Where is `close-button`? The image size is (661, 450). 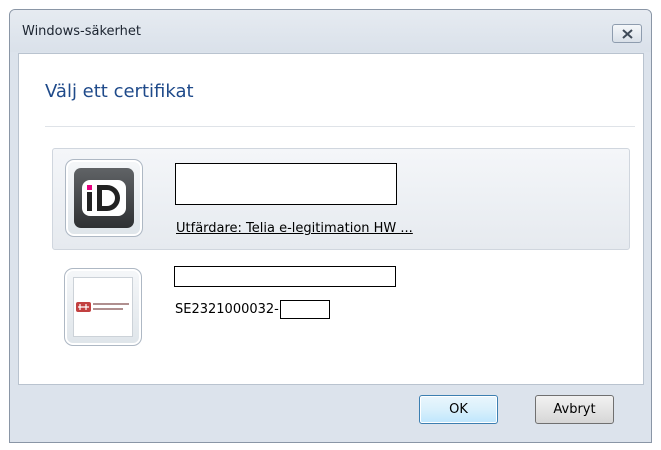 close-button is located at coordinates (627, 33).